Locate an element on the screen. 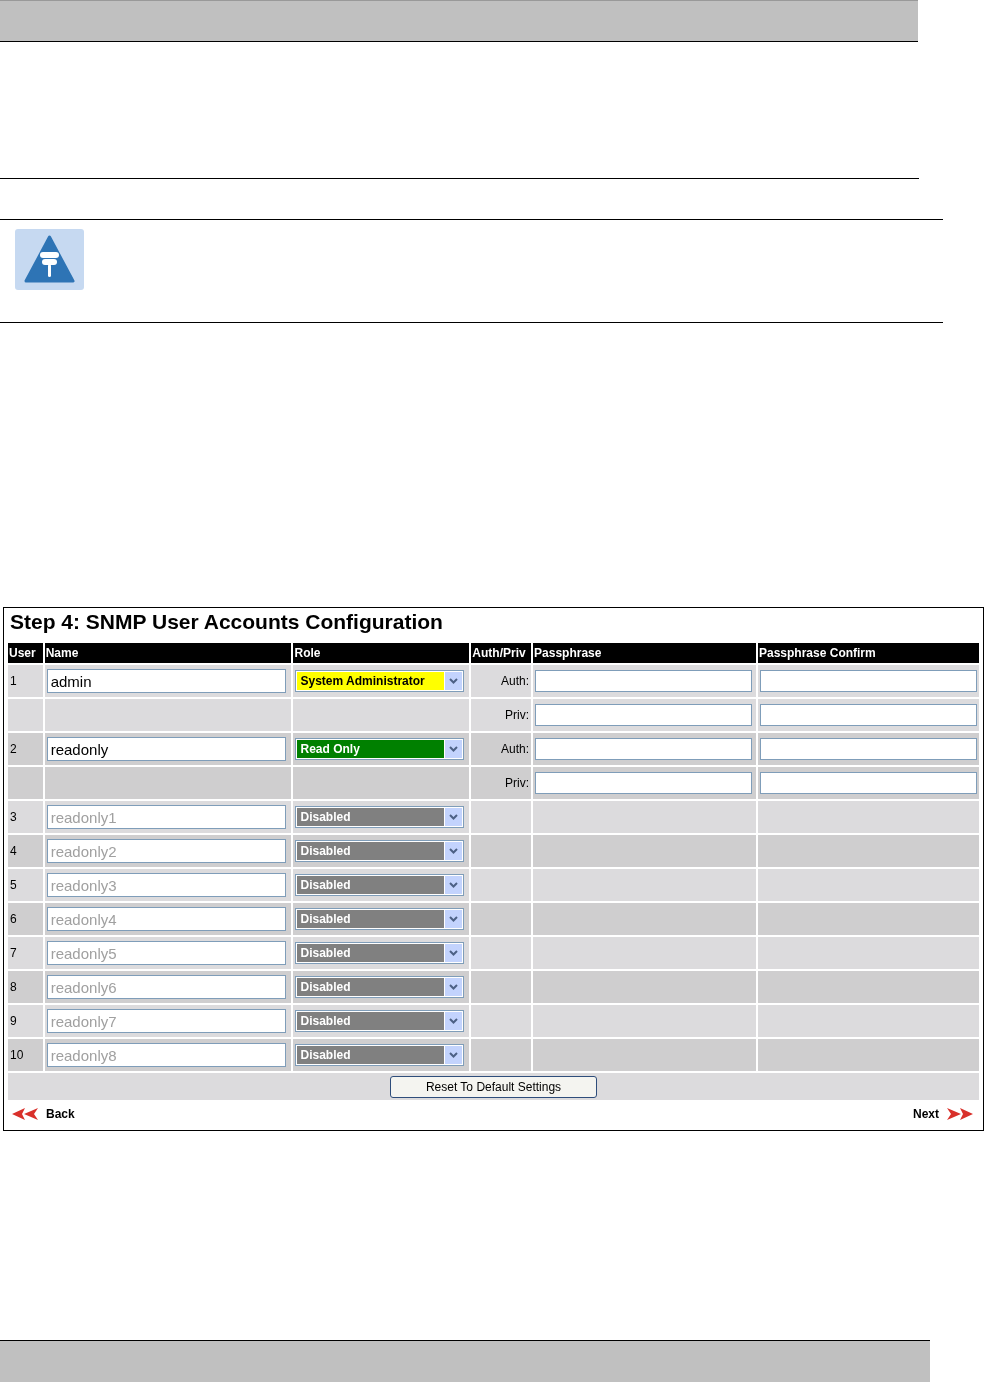 The height and width of the screenshot is (1383, 984). double-left-arrow-icon is located at coordinates (25, 1114).